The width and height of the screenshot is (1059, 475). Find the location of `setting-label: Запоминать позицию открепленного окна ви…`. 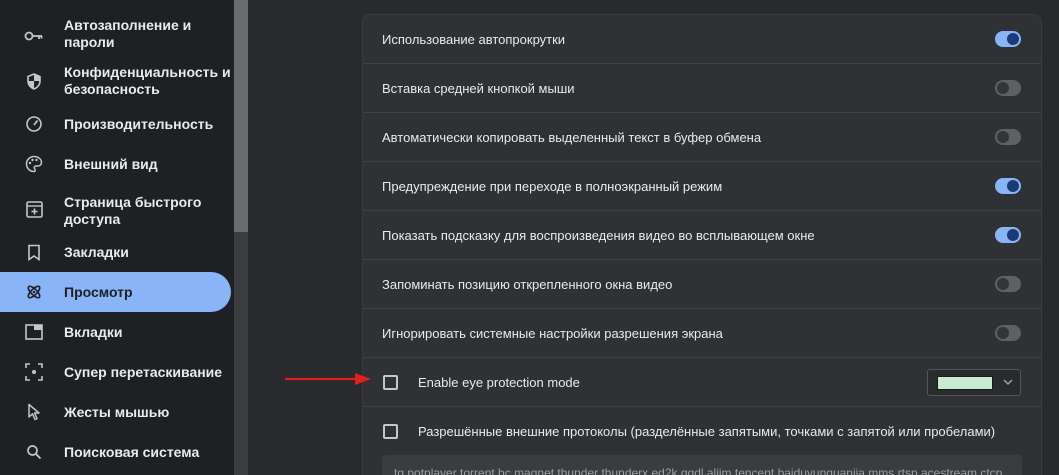

setting-label: Запоминать позицию открепленного окна ви… is located at coordinates (527, 284).